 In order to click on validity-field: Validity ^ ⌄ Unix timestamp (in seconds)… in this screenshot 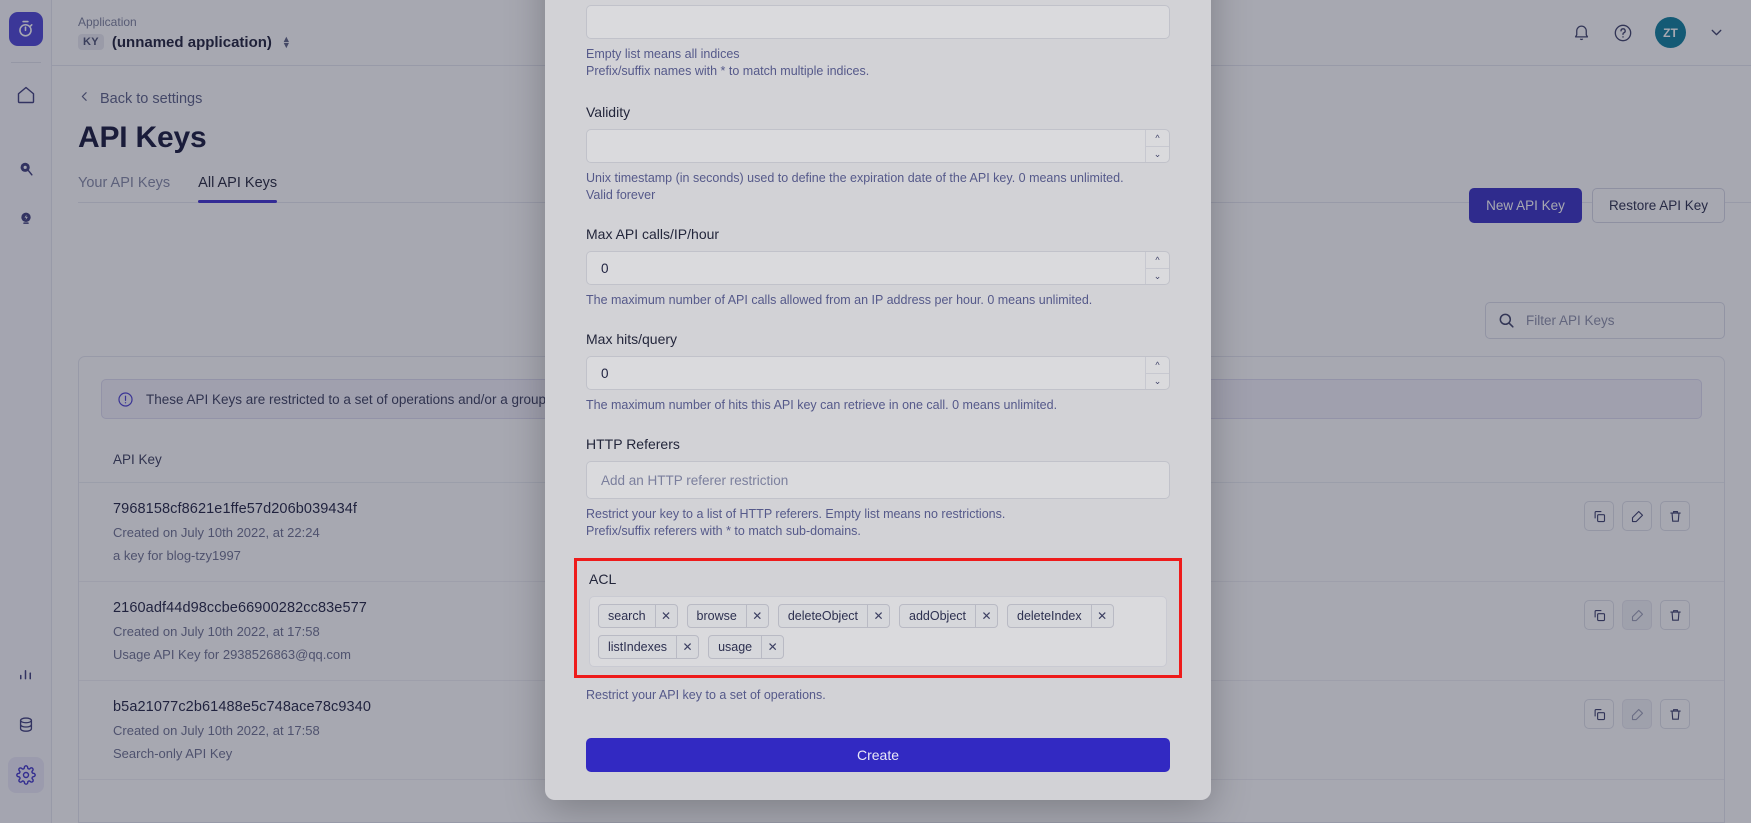, I will do `click(878, 154)`.